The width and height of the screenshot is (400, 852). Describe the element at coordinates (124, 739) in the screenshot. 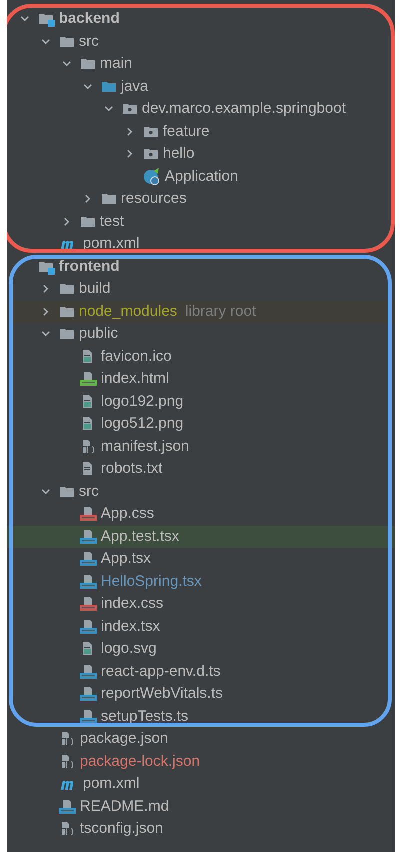

I see `item-label: package.json` at that location.